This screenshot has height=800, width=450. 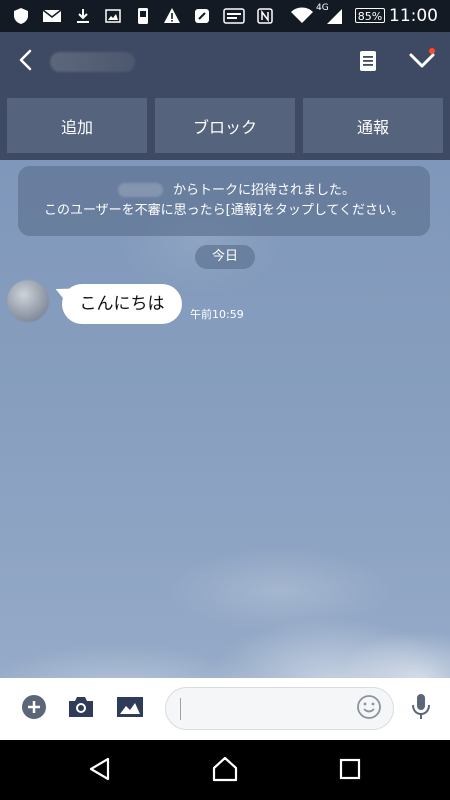 I want to click on block-button: ブロック, so click(x=225, y=125).